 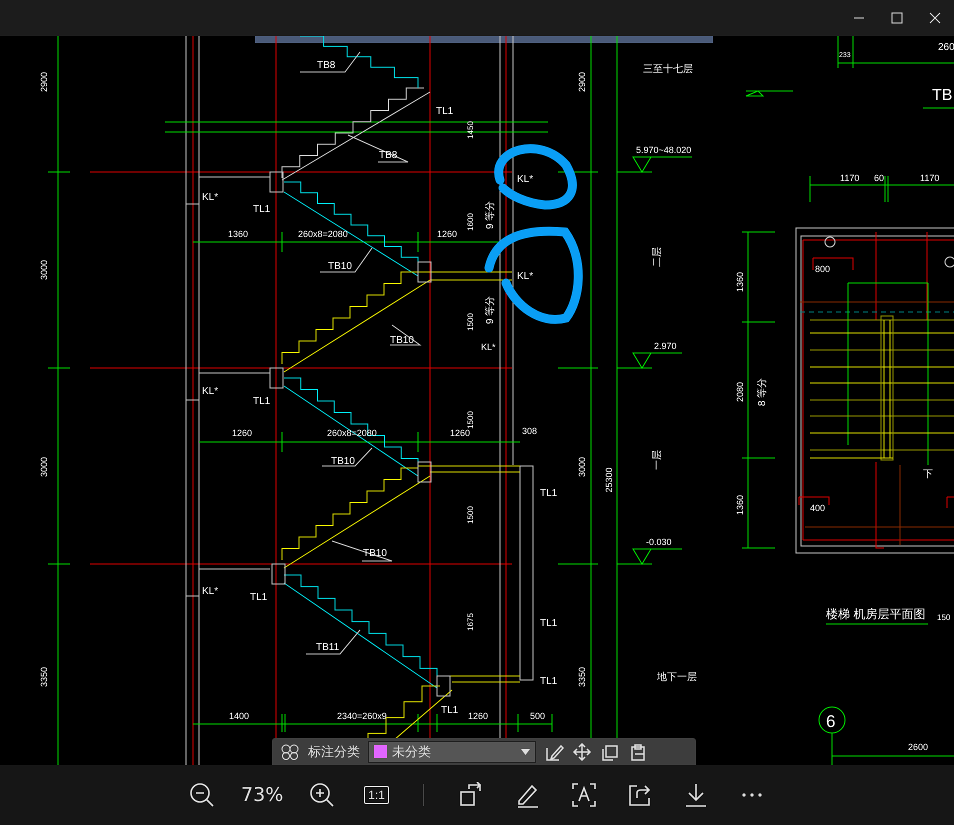 What do you see at coordinates (334, 752) in the screenshot?
I see `category-label: 标注分类` at bounding box center [334, 752].